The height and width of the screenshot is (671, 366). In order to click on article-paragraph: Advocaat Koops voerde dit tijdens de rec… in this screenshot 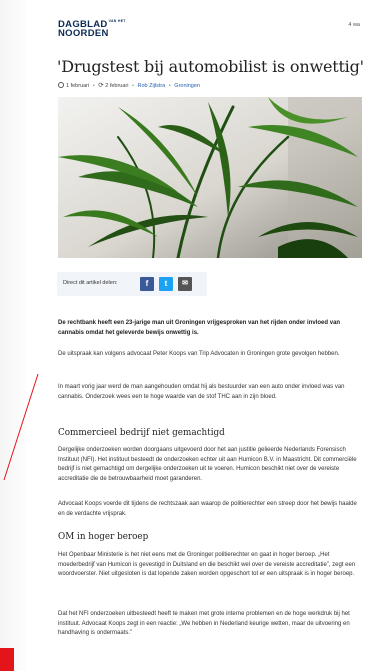, I will do `click(207, 509)`.